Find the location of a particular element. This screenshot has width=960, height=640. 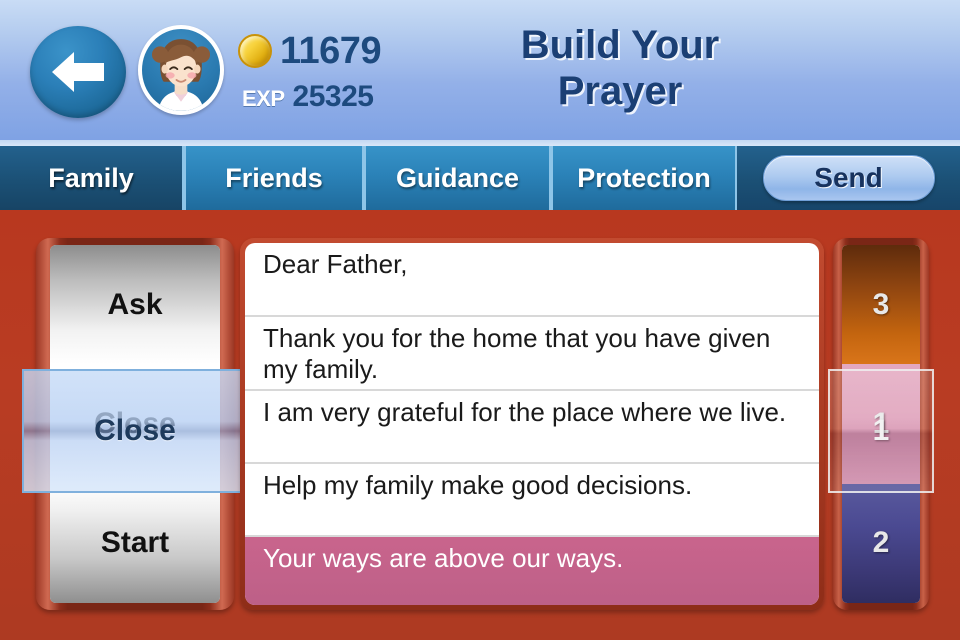

exp-label: EXP is located at coordinates (263, 98).